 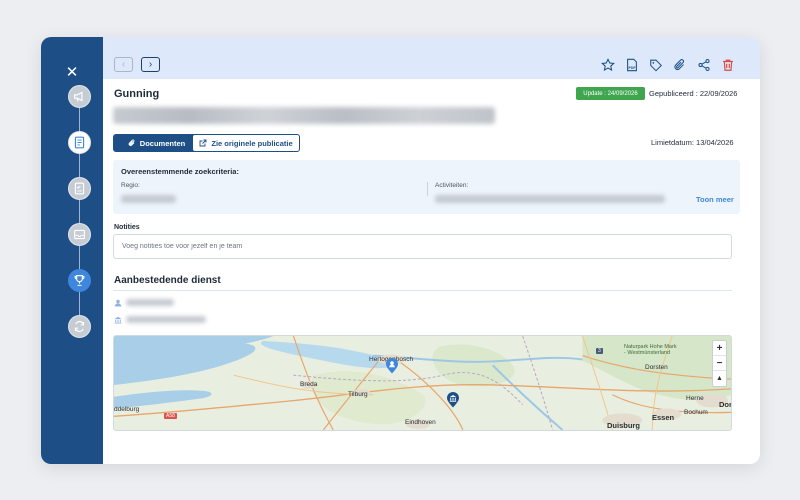 What do you see at coordinates (167, 280) in the screenshot?
I see `authority-title: Aanbestedende dienst` at bounding box center [167, 280].